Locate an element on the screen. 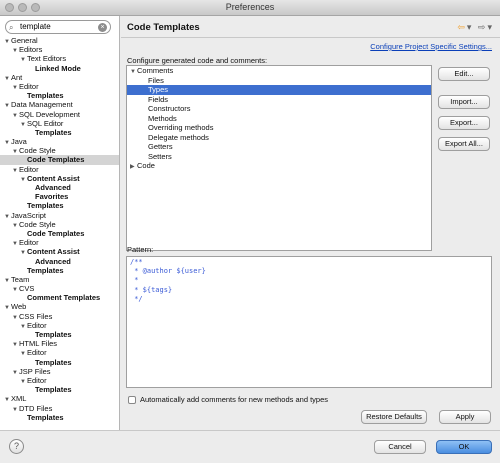 This screenshot has height=463, width=500. apply-button: Apply is located at coordinates (465, 417).